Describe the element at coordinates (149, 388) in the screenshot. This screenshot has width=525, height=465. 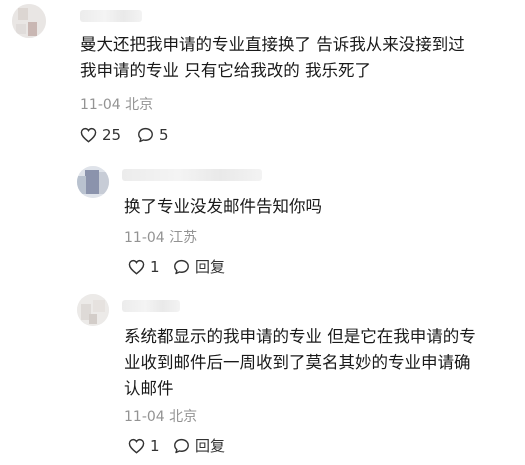
I see `reply-text-line: 认邮件` at that location.